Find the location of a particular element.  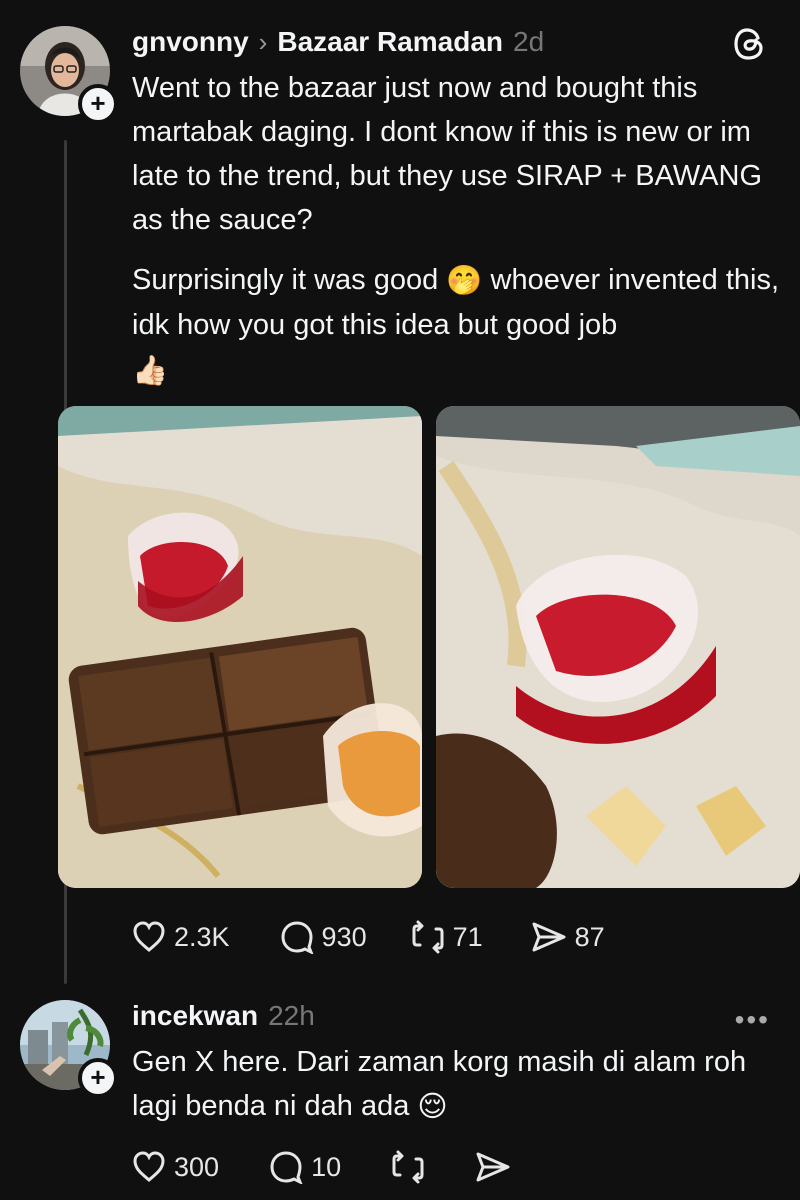

post-timestamp: 2d is located at coordinates (529, 41).